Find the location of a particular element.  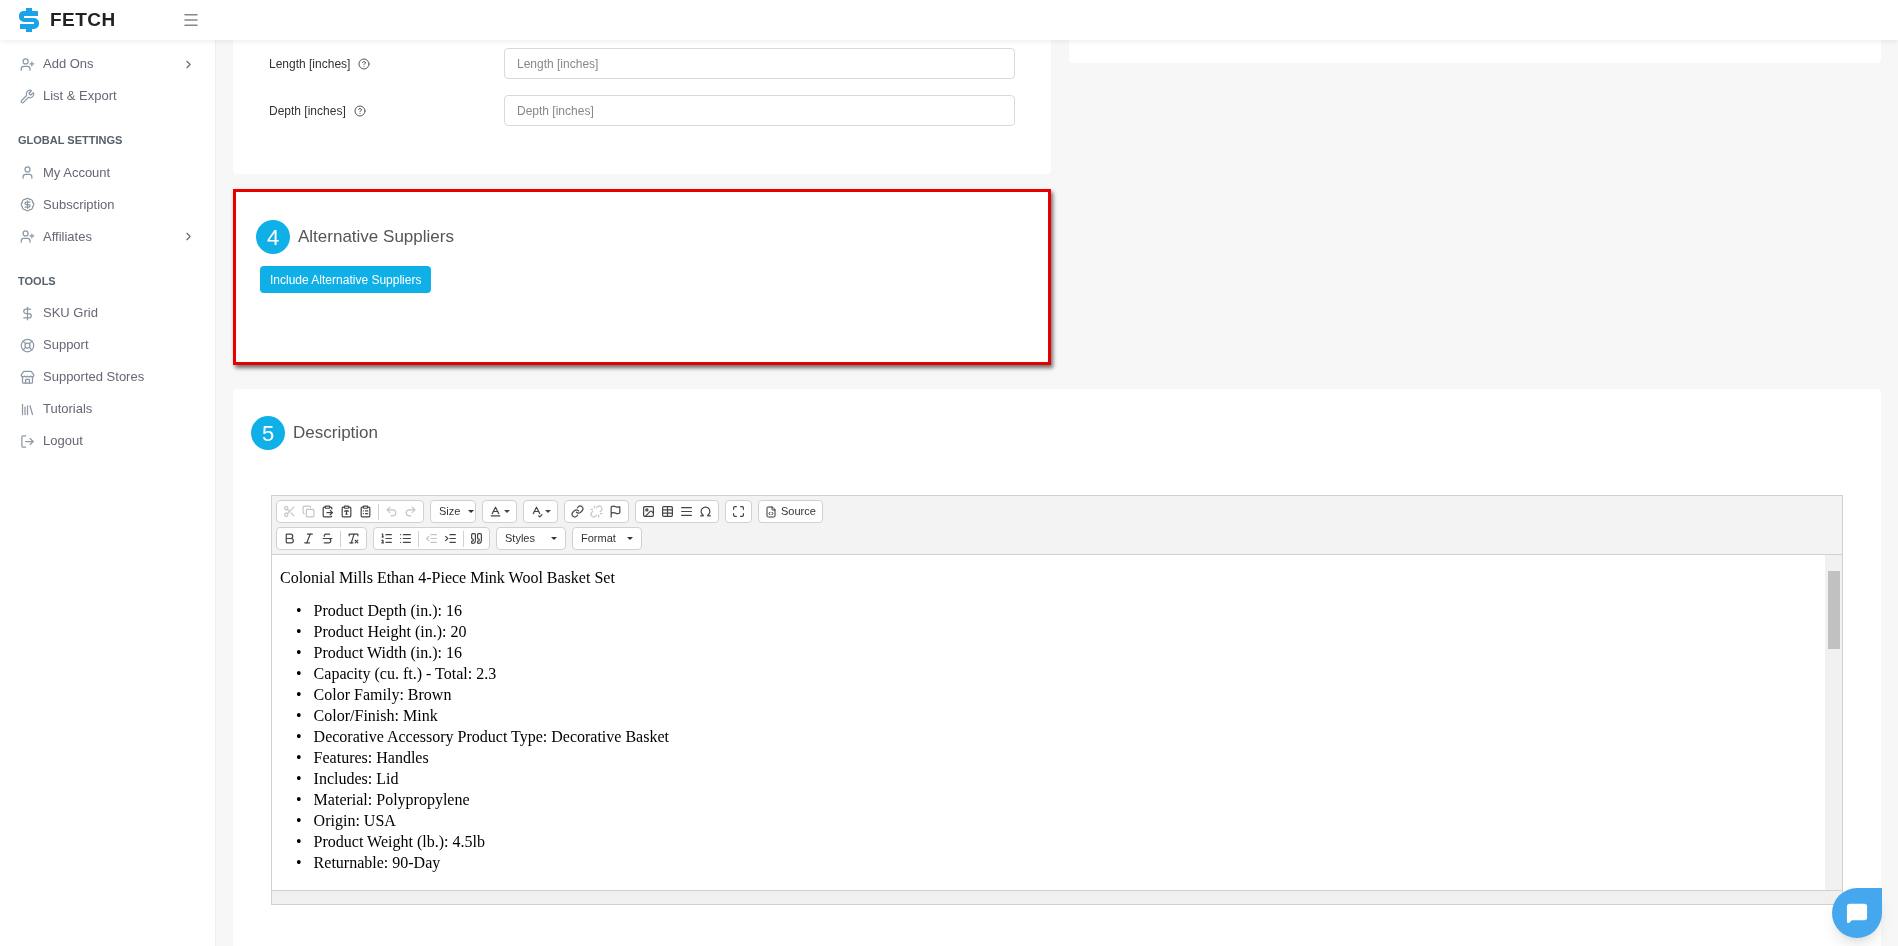

remove-format-icon is located at coordinates (353, 538).